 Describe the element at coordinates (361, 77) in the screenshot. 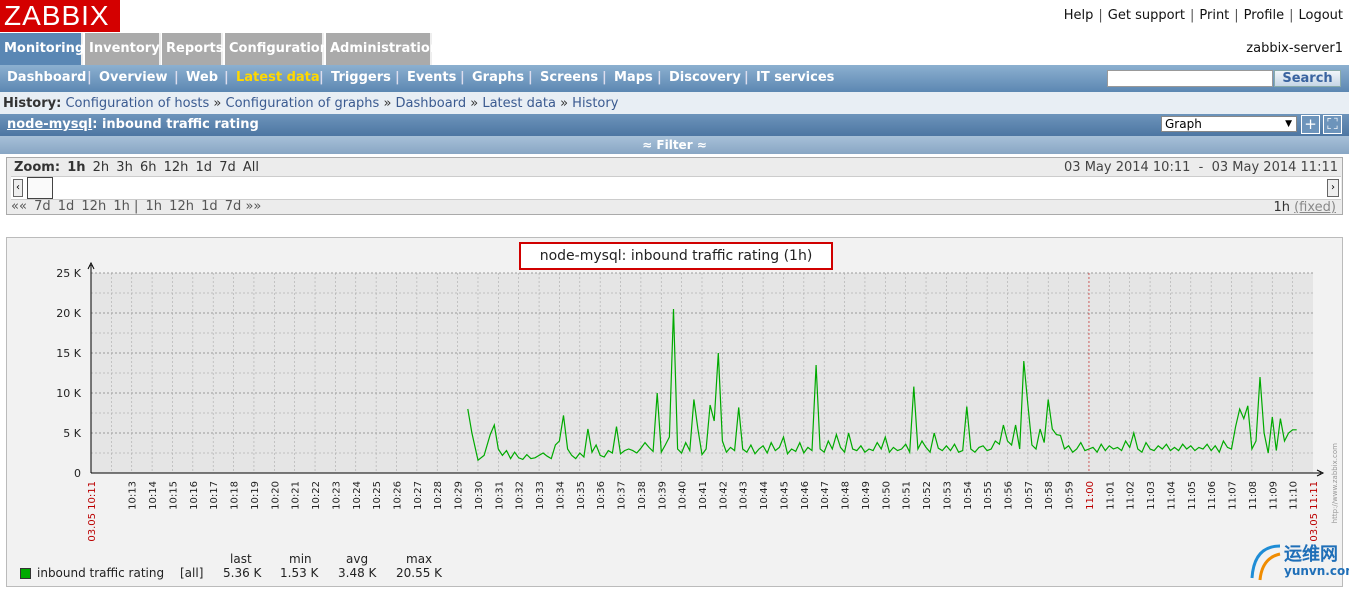

I see `subnav-triggers: Triggers` at that location.